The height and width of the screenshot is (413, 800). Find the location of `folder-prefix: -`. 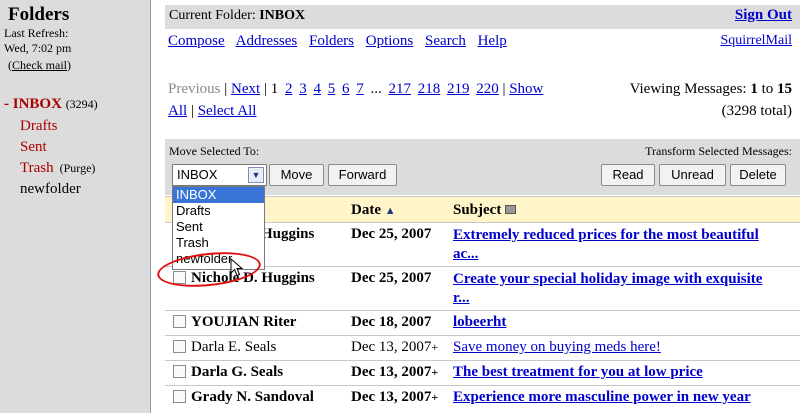

folder-prefix: - is located at coordinates (8, 104).